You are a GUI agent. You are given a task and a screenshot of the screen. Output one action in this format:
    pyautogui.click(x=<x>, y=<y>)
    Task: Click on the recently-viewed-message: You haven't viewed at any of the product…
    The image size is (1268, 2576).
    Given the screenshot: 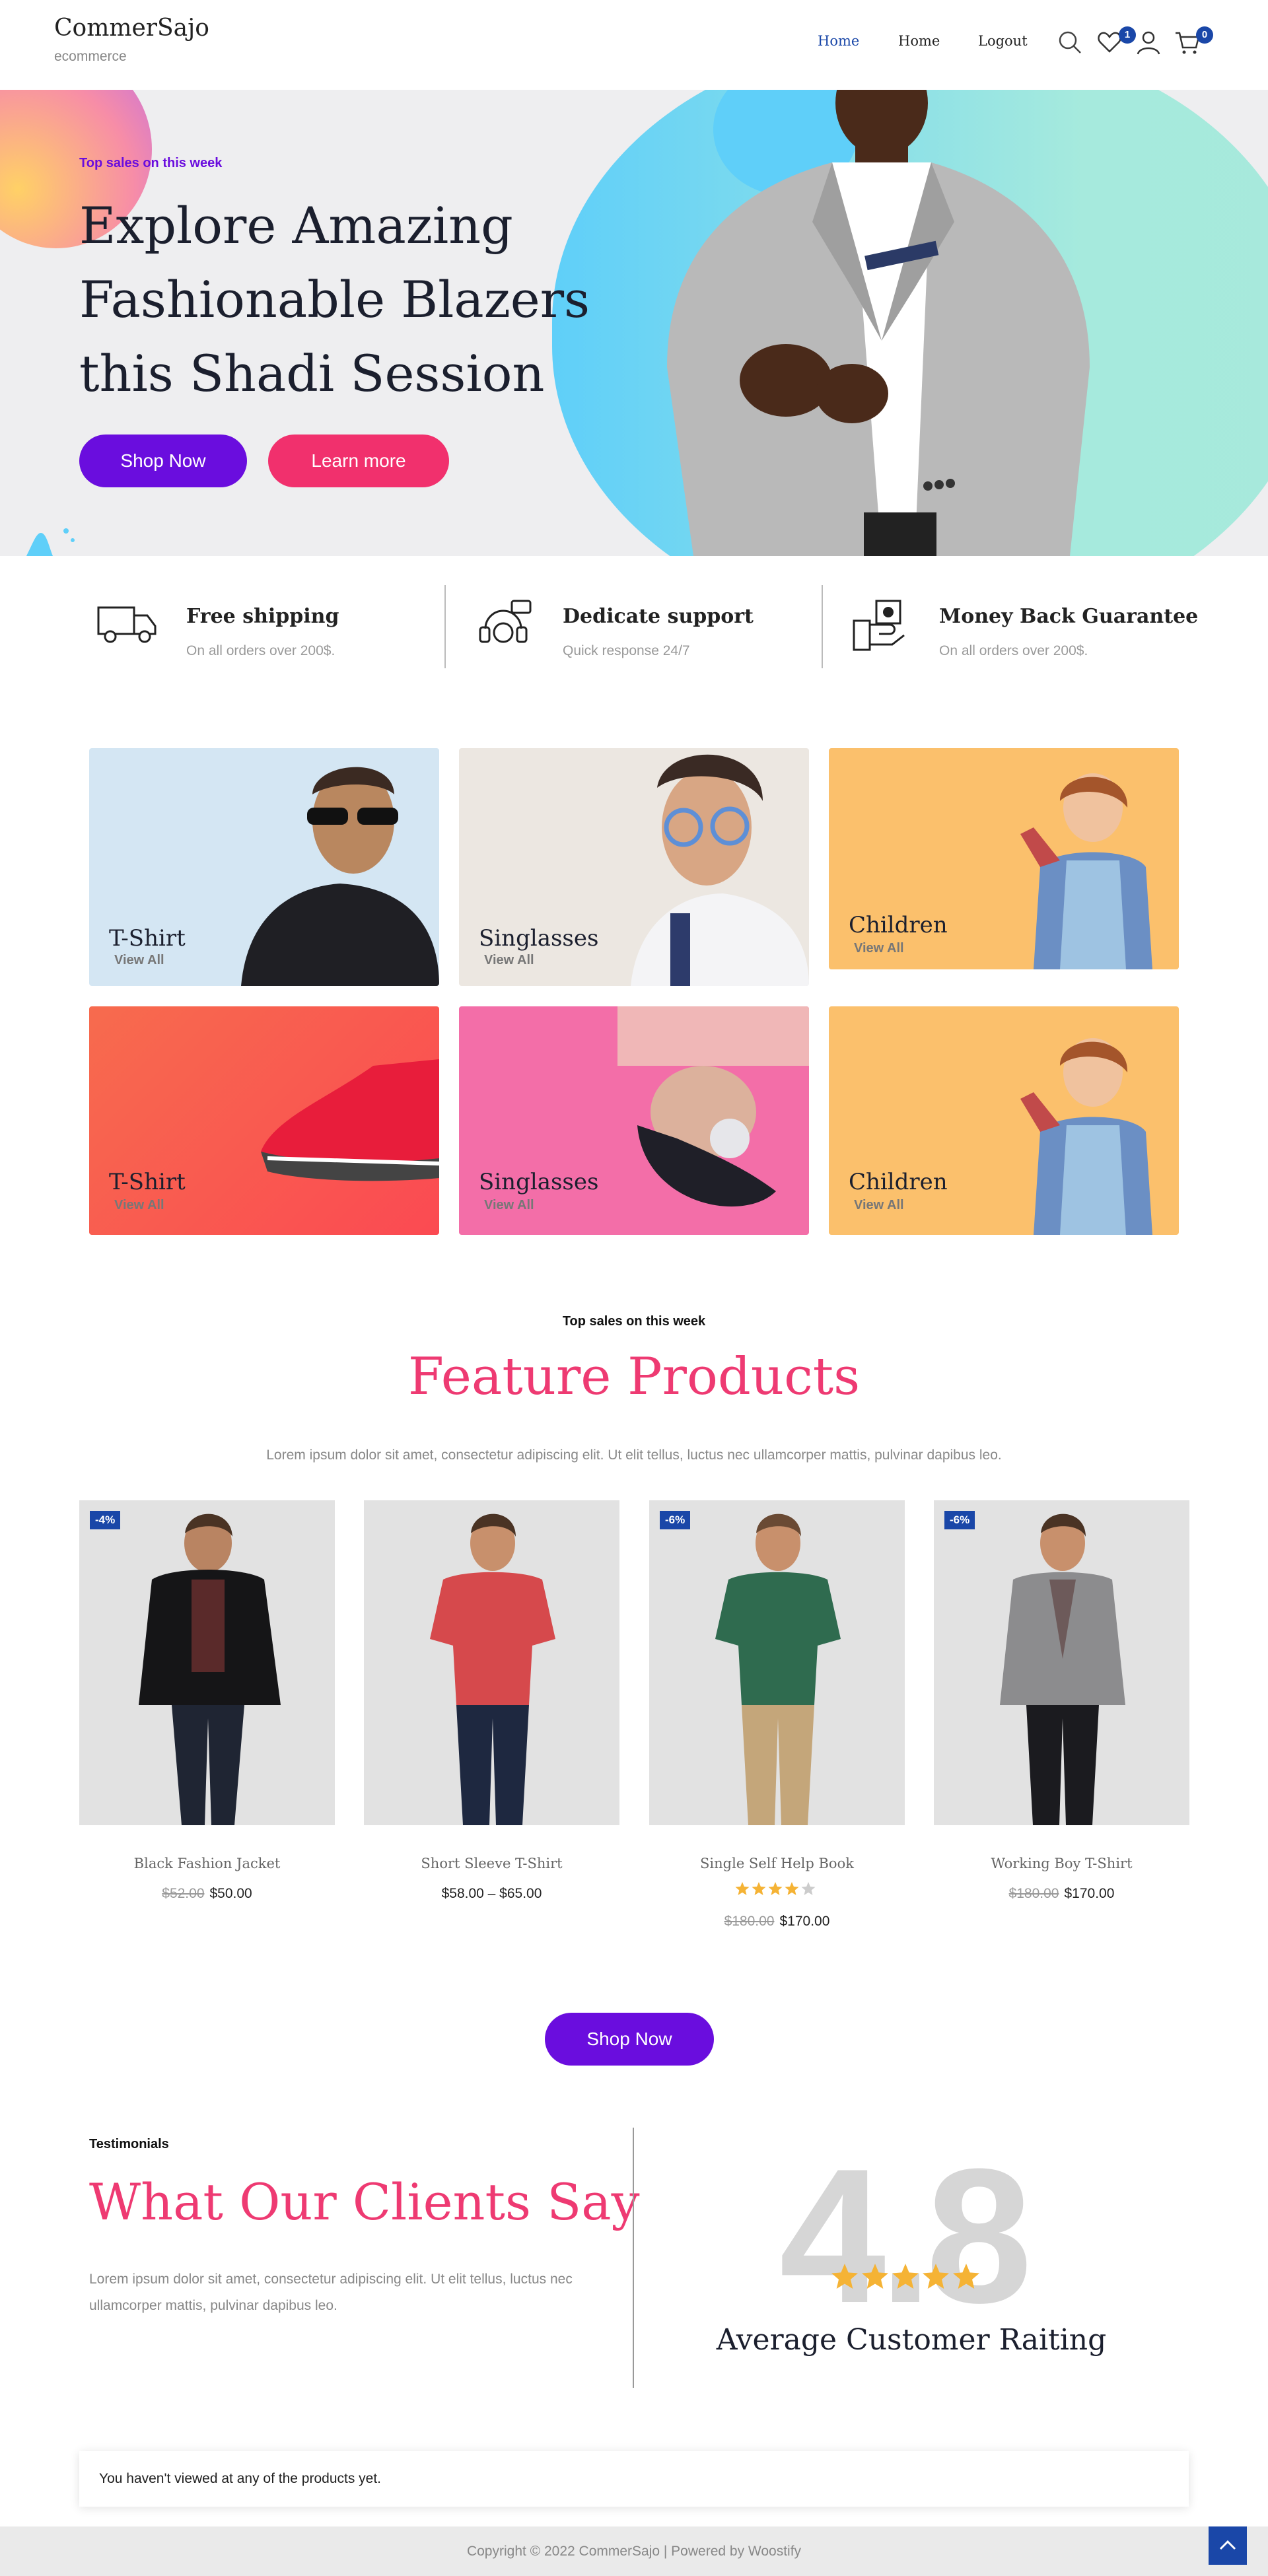 What is the action you would take?
    pyautogui.click(x=240, y=2479)
    